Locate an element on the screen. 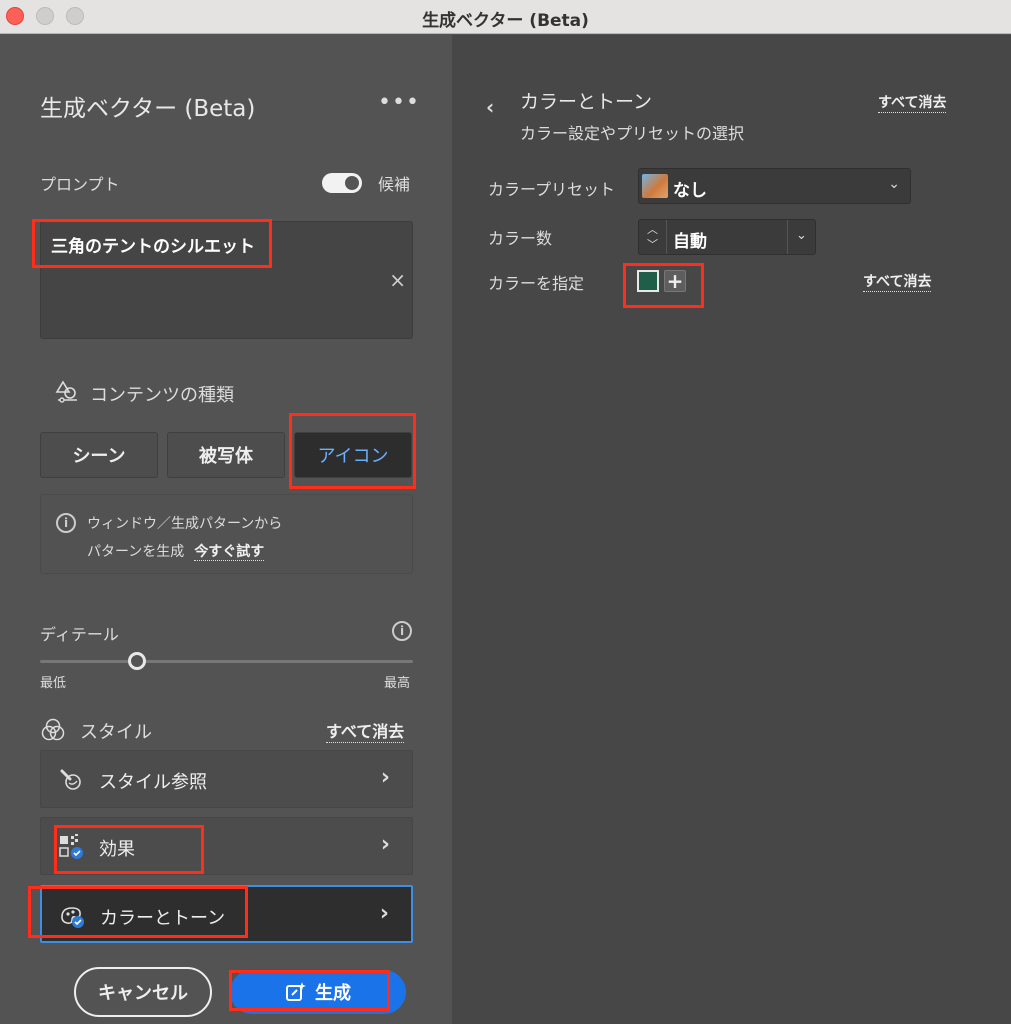  color-tone-clear-all-link: すべて消去 is located at coordinates (912, 102).